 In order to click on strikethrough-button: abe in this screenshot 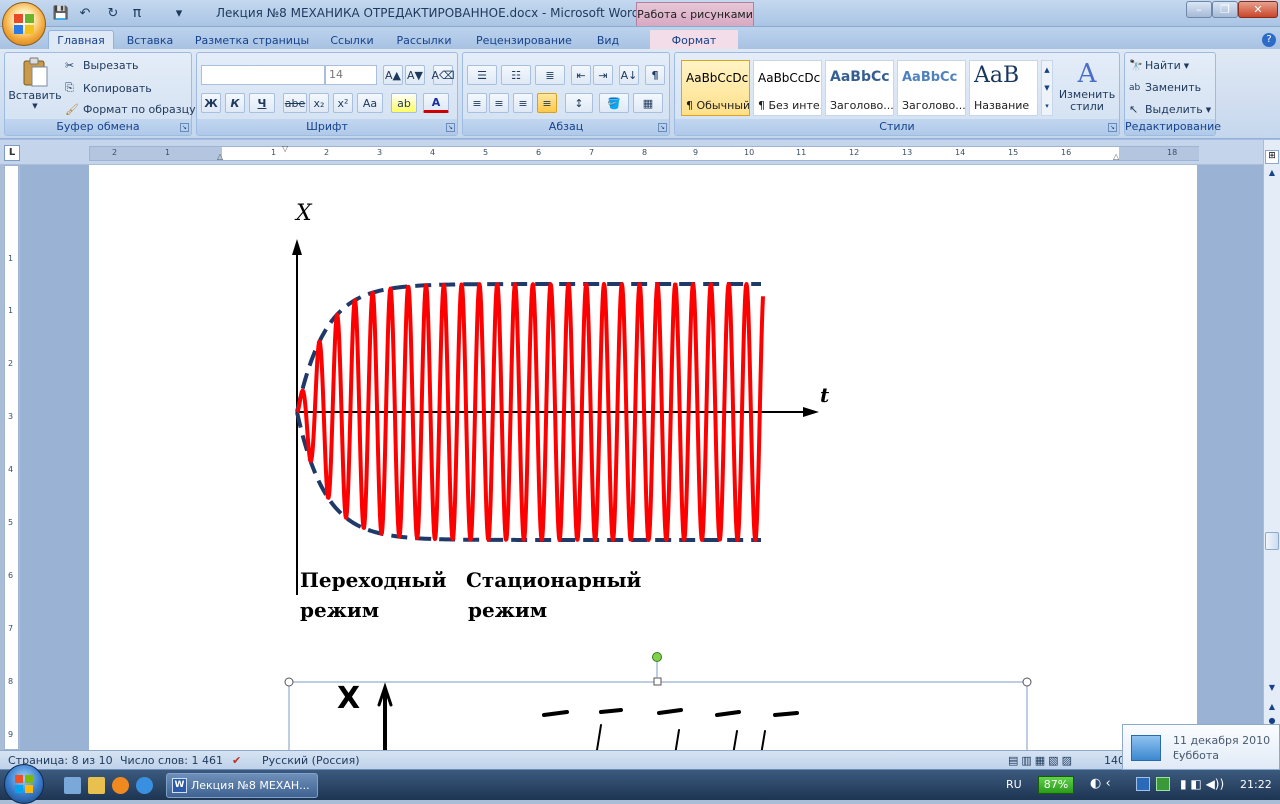, I will do `click(295, 103)`.